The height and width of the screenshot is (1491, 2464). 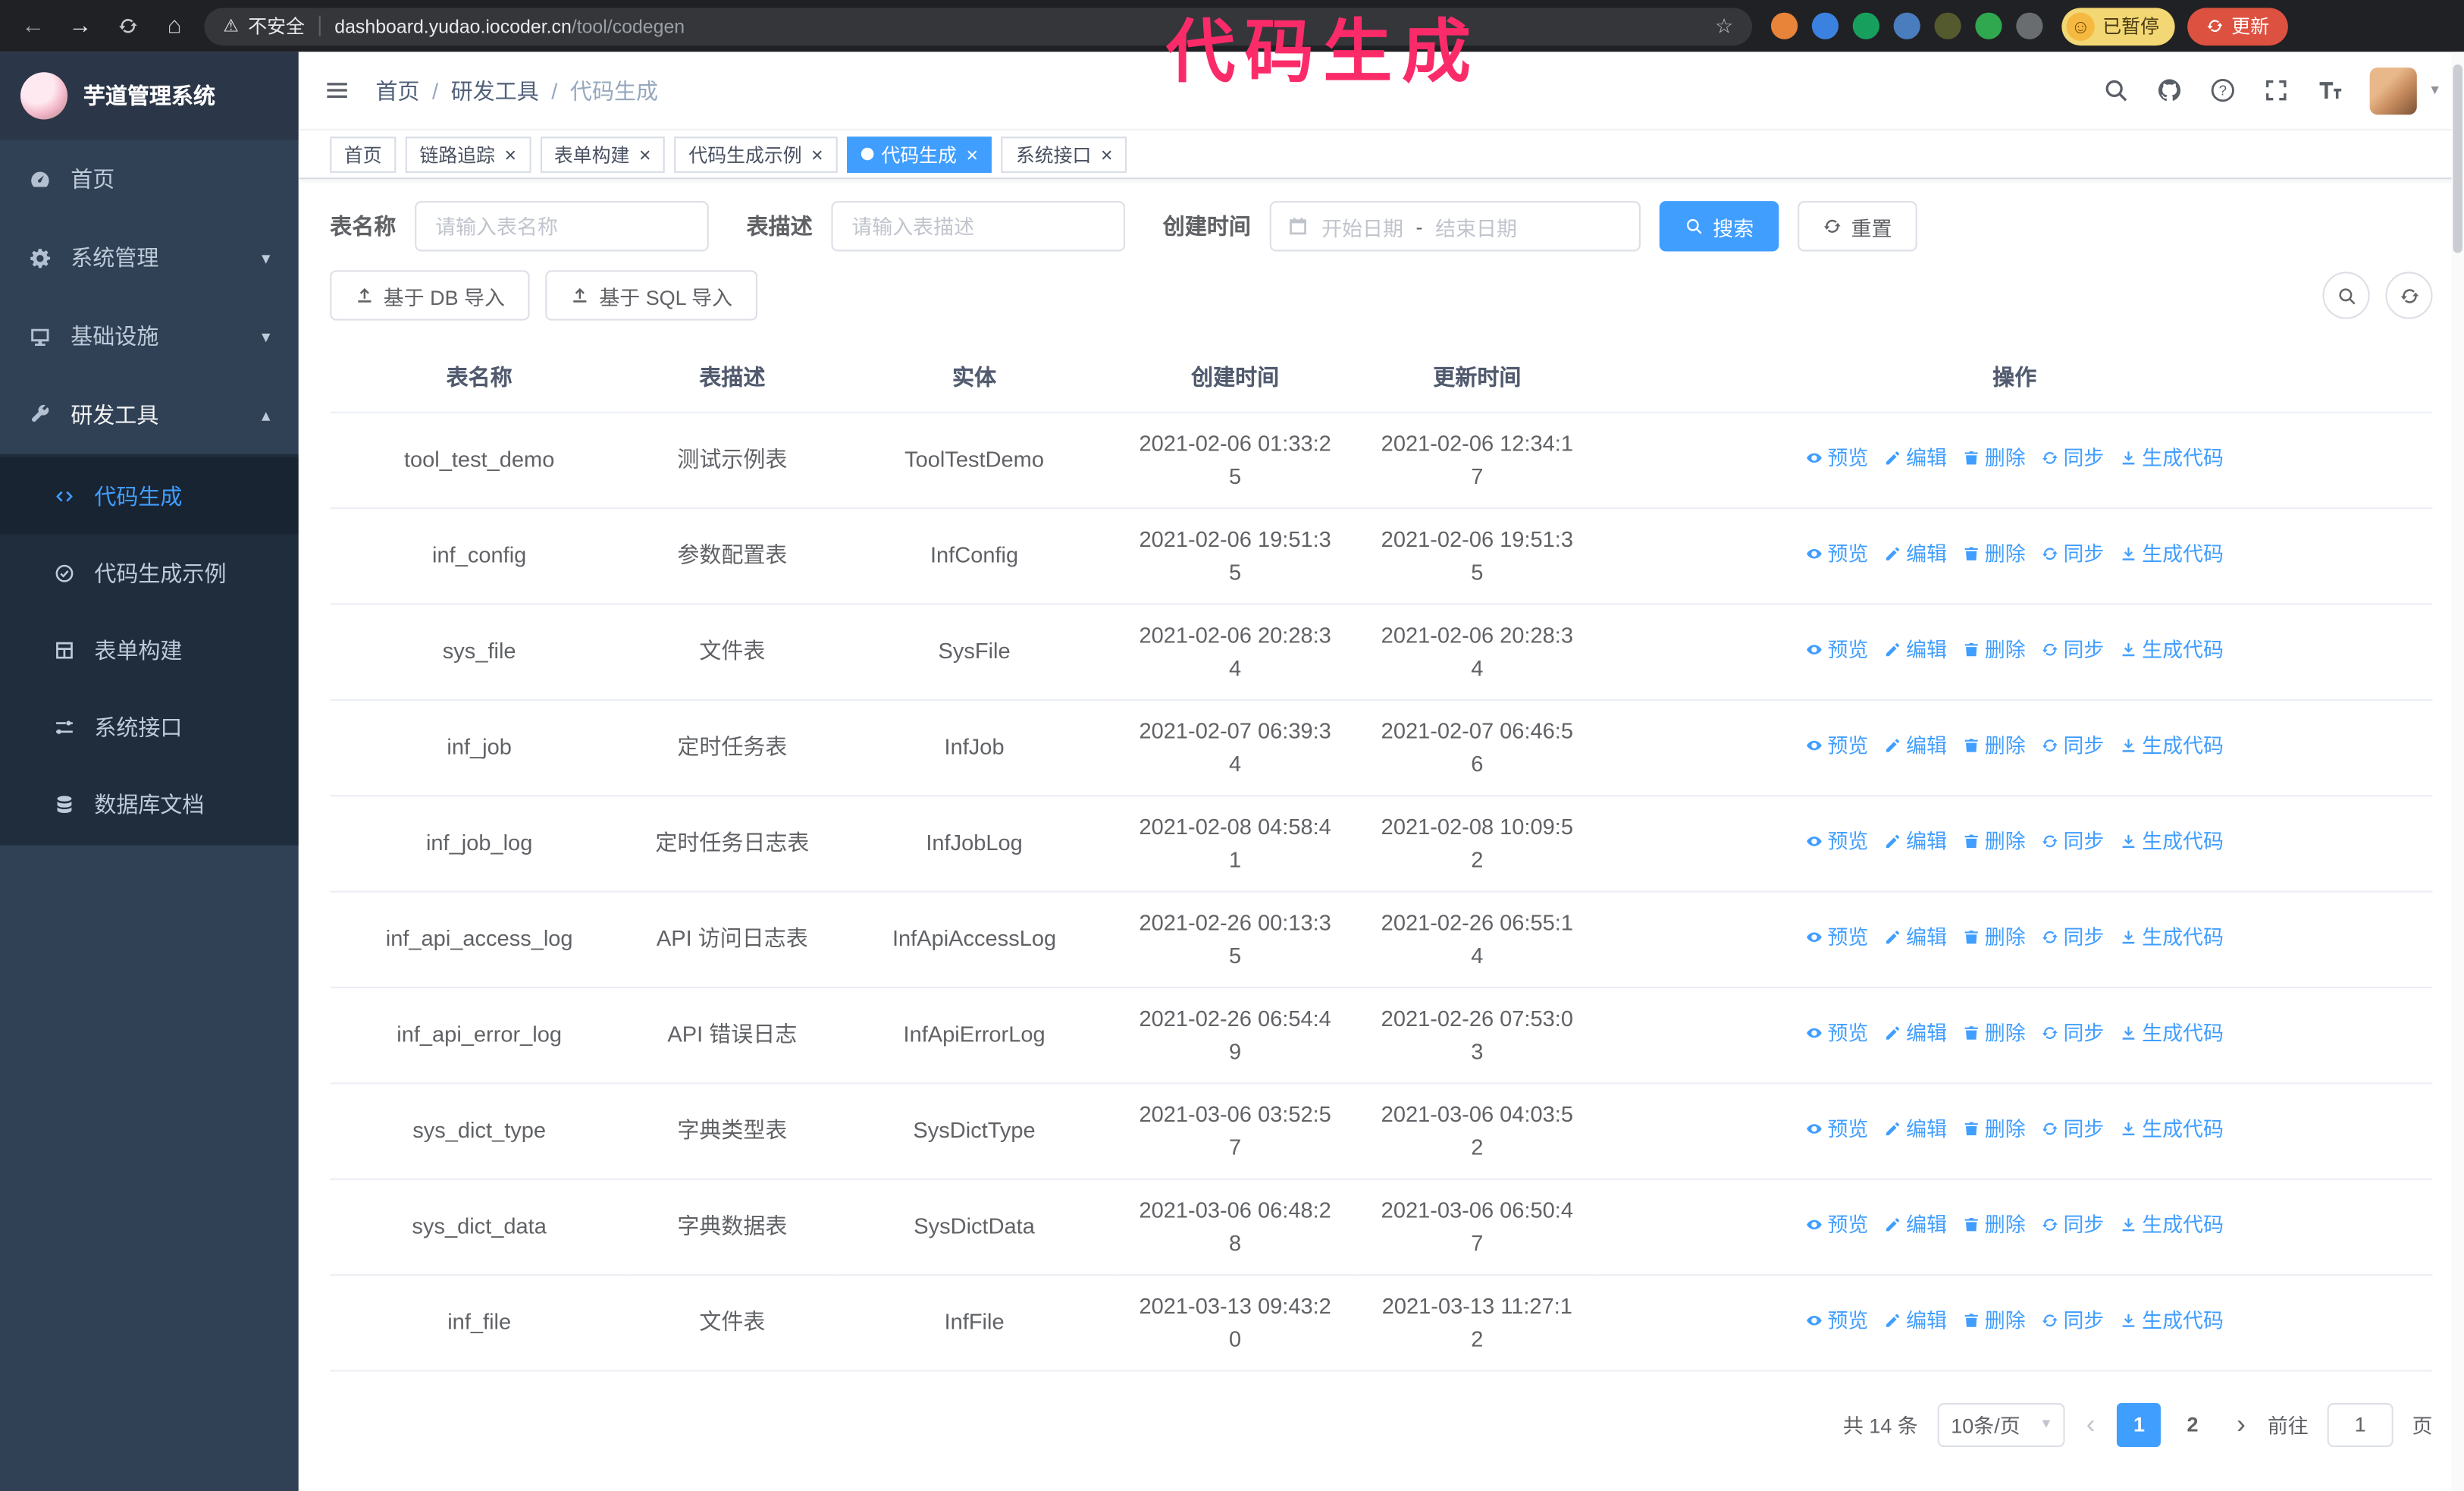 What do you see at coordinates (2000, 1424) in the screenshot?
I see `page-size-select: 10条/页 ▾` at bounding box center [2000, 1424].